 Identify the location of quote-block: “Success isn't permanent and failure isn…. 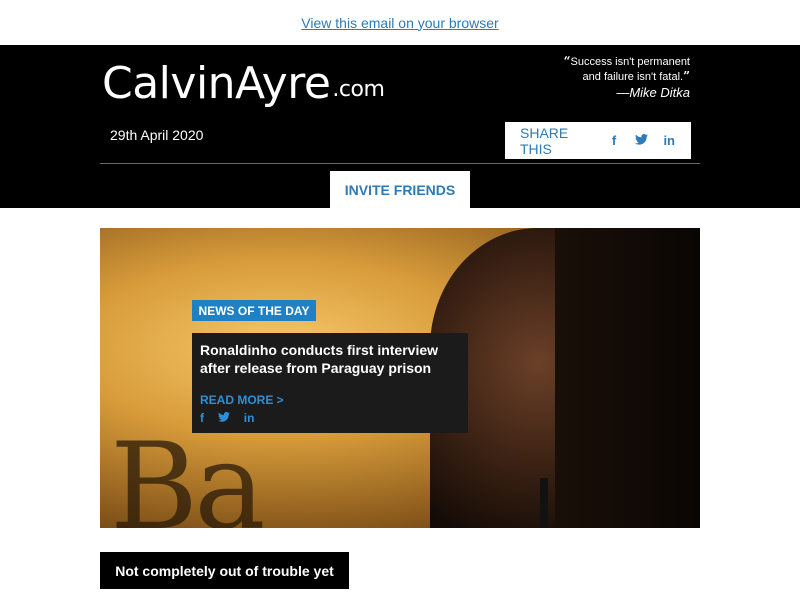
(627, 77).